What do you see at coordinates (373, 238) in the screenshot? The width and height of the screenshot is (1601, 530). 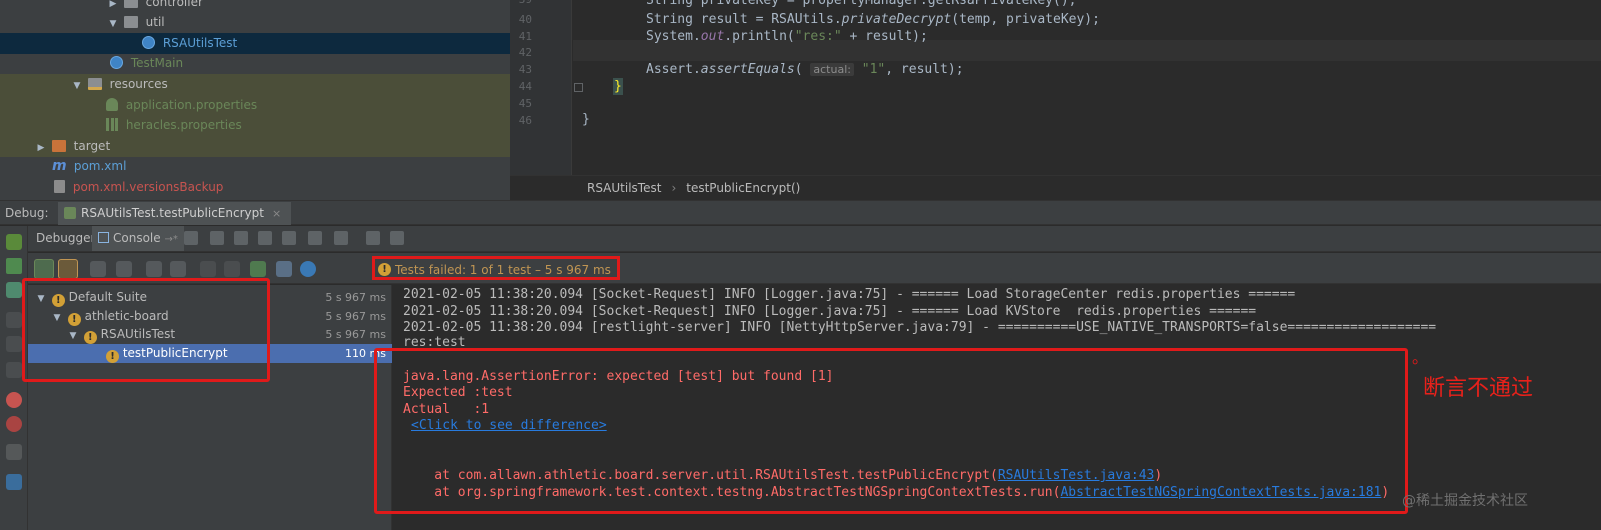 I see `evaluate-expression-icon` at bounding box center [373, 238].